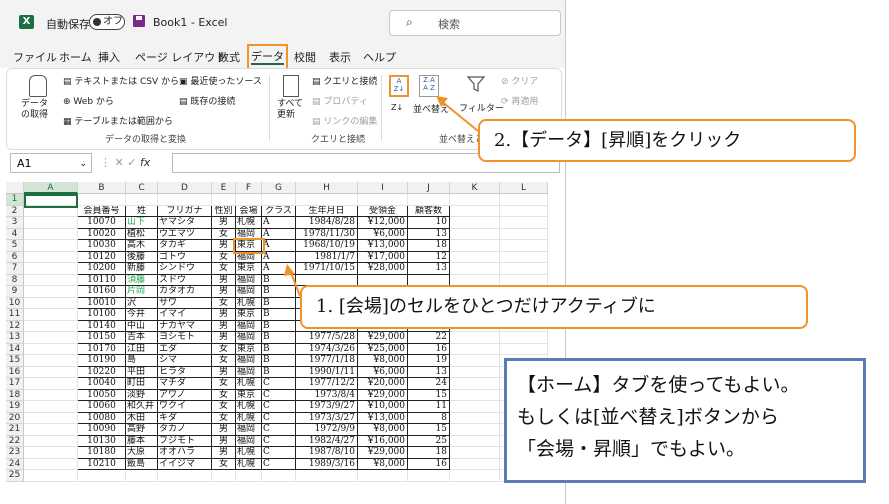  I want to click on note-line-2: もしくは[並べ替え]ボタンから, so click(648, 417).